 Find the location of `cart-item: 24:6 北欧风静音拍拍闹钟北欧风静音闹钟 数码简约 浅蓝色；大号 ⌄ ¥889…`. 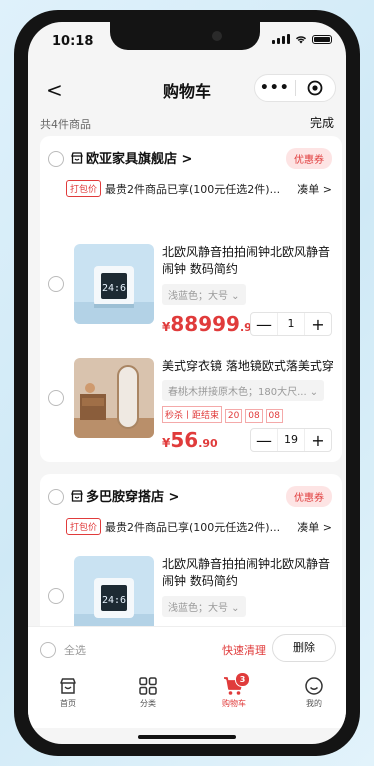

cart-item: 24:6 北欧风静音拍拍闹钟北欧风静音闹钟 数码简约 浅蓝色；大号 ⌄ ¥889… is located at coordinates (191, 292).